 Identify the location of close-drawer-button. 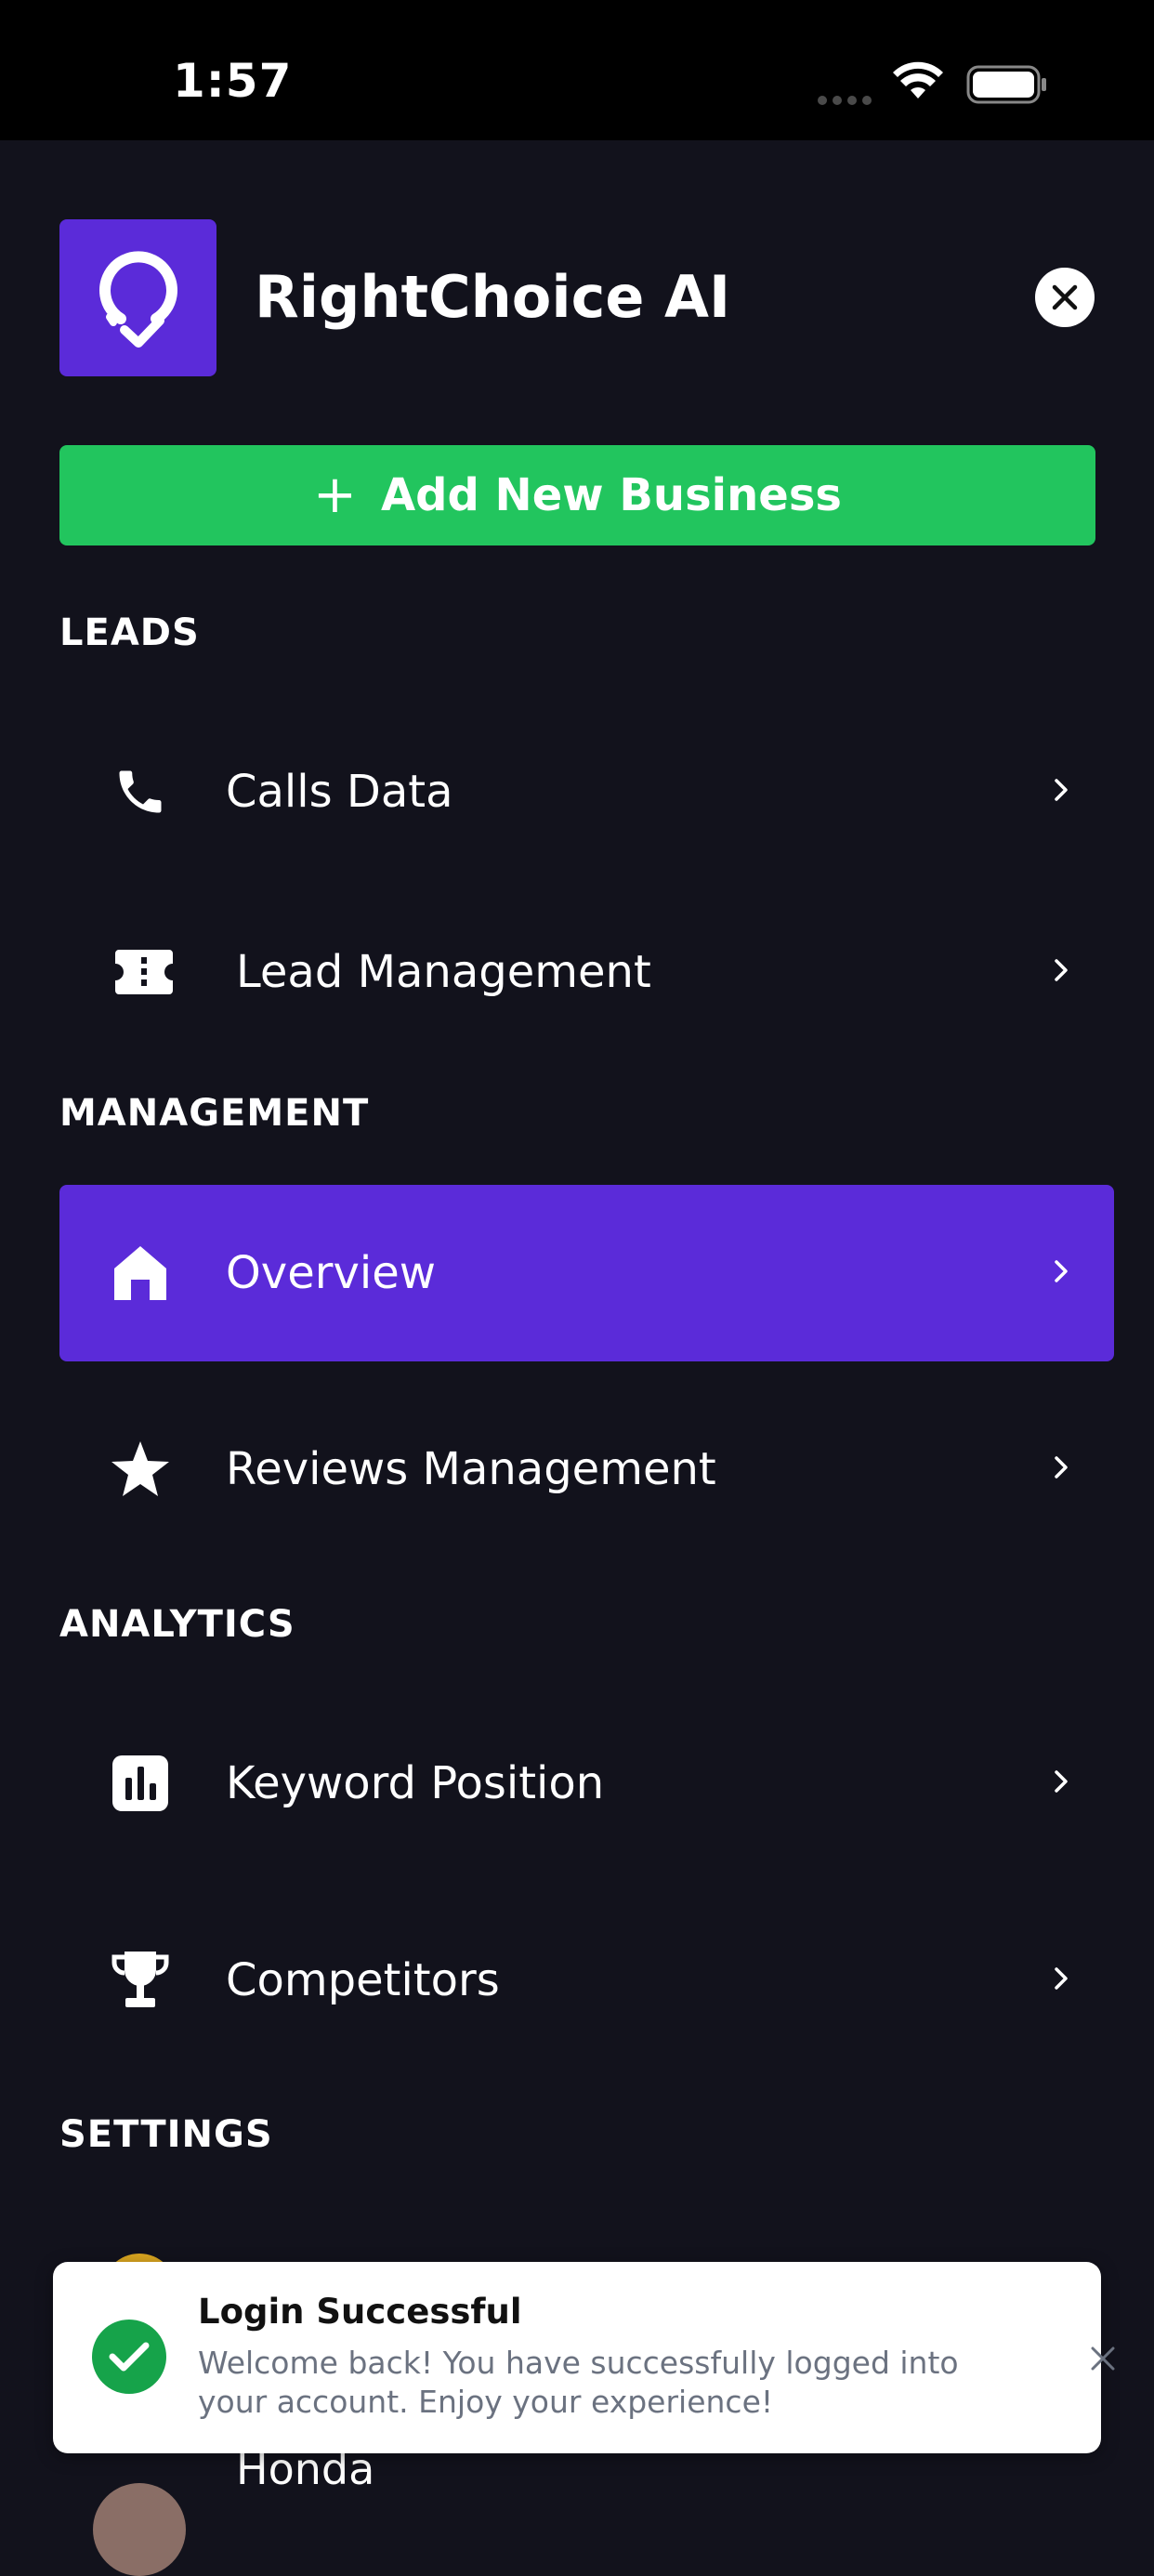
(1065, 297).